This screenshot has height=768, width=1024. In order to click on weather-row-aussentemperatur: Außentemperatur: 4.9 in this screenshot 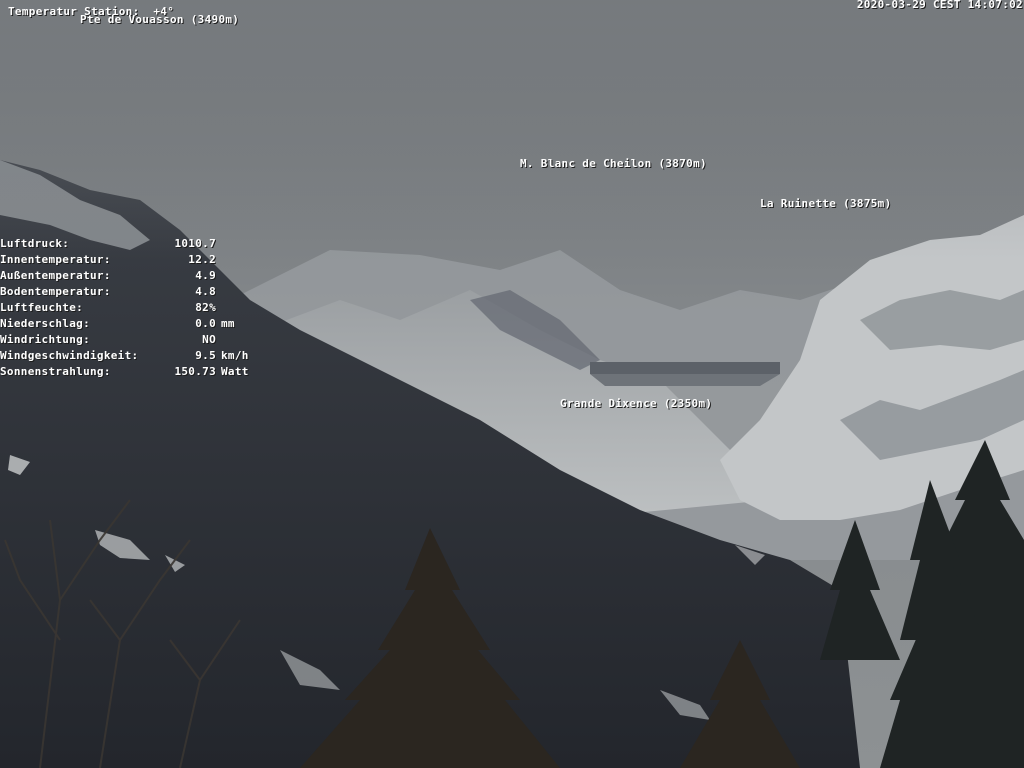, I will do `click(131, 277)`.